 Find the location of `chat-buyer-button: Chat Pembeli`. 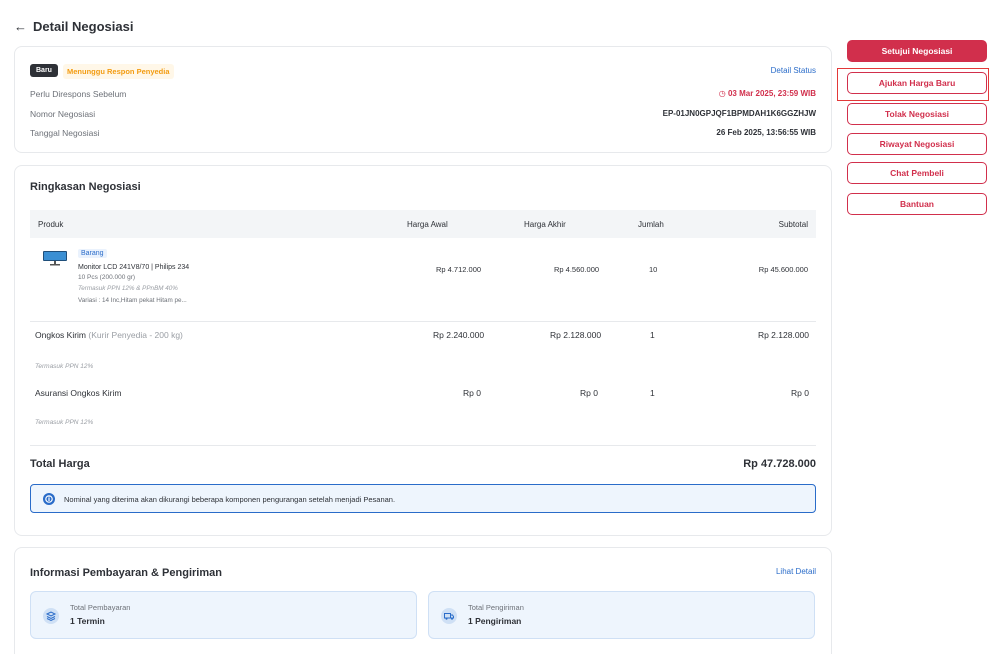

chat-buyer-button: Chat Pembeli is located at coordinates (917, 173).